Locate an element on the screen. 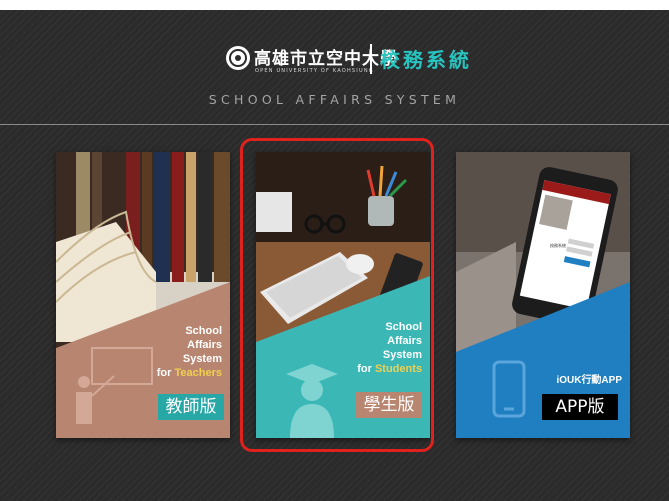 The height and width of the screenshot is (501, 669). university-subtitle: OPEN UNIVERSITY OF KAOHSIUNG is located at coordinates (314, 71).